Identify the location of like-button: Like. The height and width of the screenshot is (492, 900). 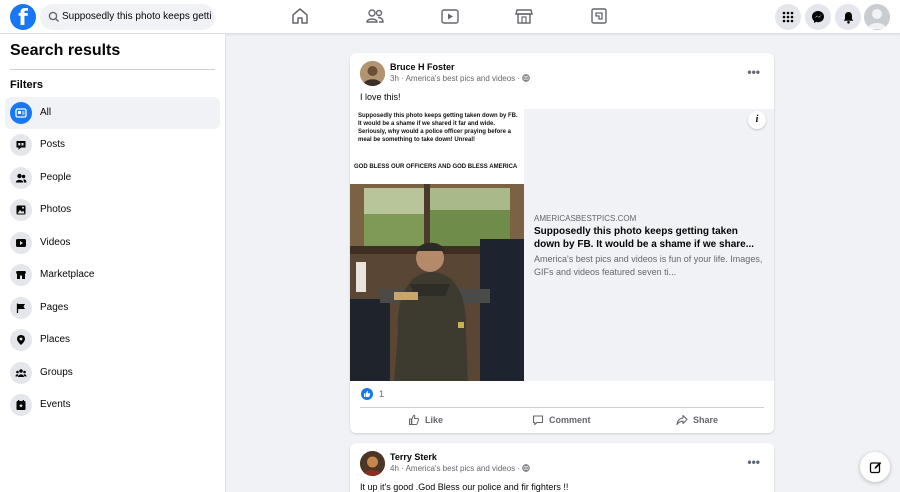
(425, 420).